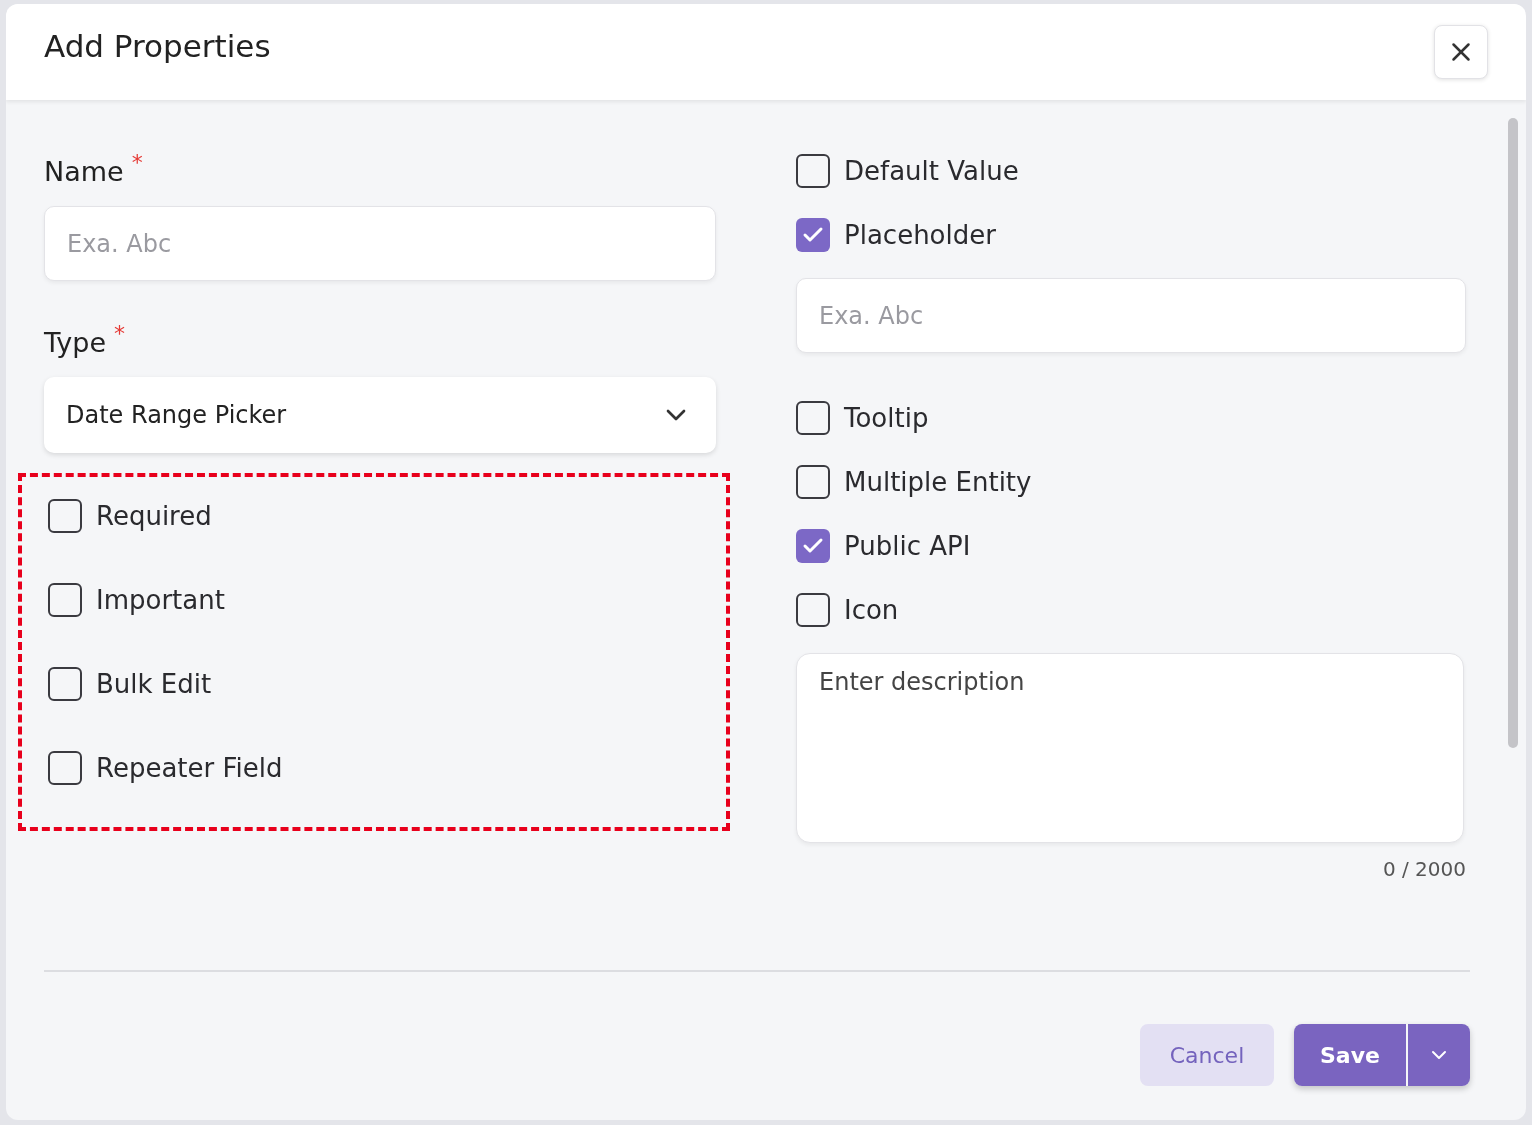 This screenshot has width=1532, height=1125. What do you see at coordinates (154, 684) in the screenshot?
I see `checkbox-label: Bulk Edit` at bounding box center [154, 684].